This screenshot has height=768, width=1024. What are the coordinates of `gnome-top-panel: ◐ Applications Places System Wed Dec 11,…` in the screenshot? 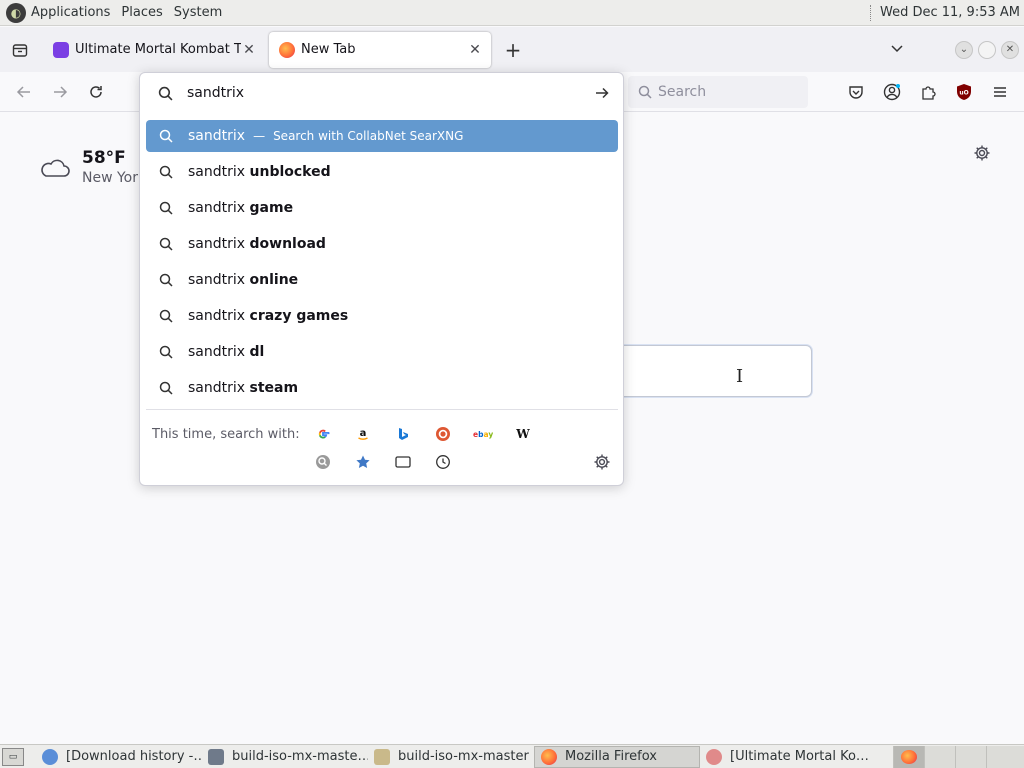 It's located at (512, 13).